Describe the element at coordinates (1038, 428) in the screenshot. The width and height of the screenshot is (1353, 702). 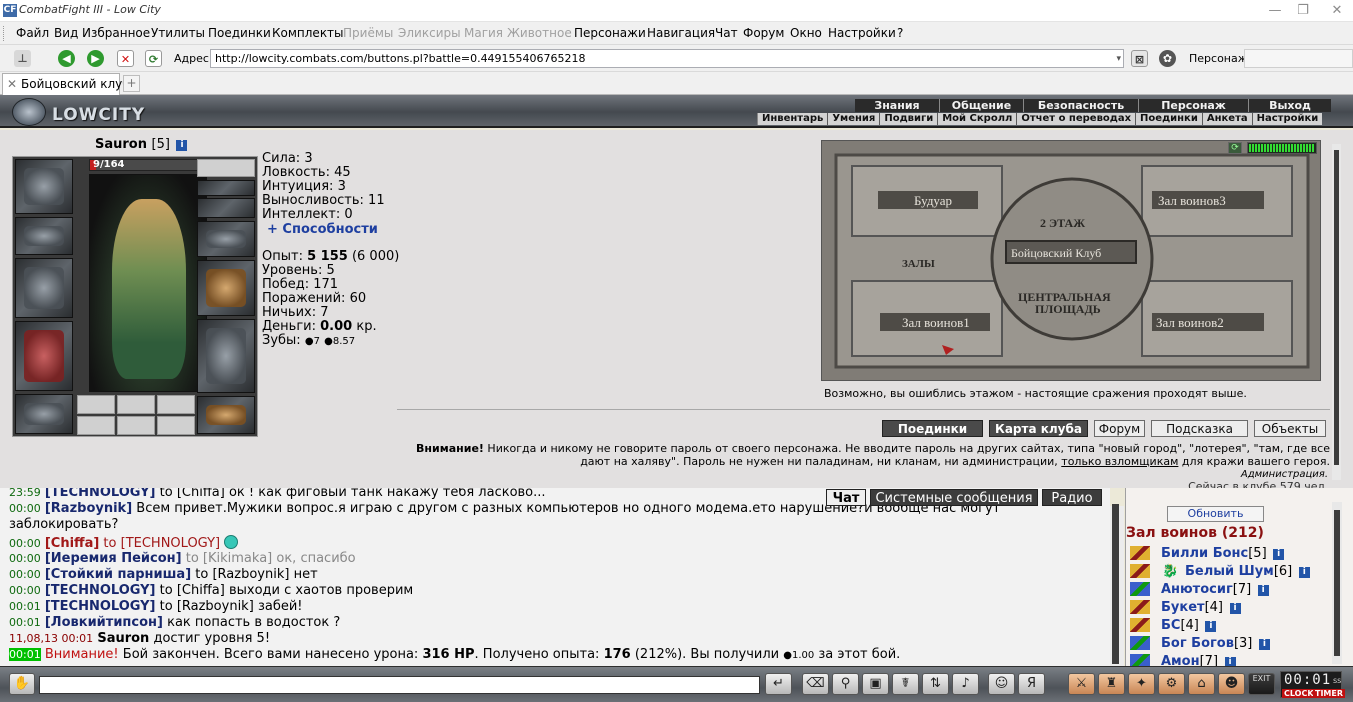
I see `club-map-button: Карта клуба` at that location.